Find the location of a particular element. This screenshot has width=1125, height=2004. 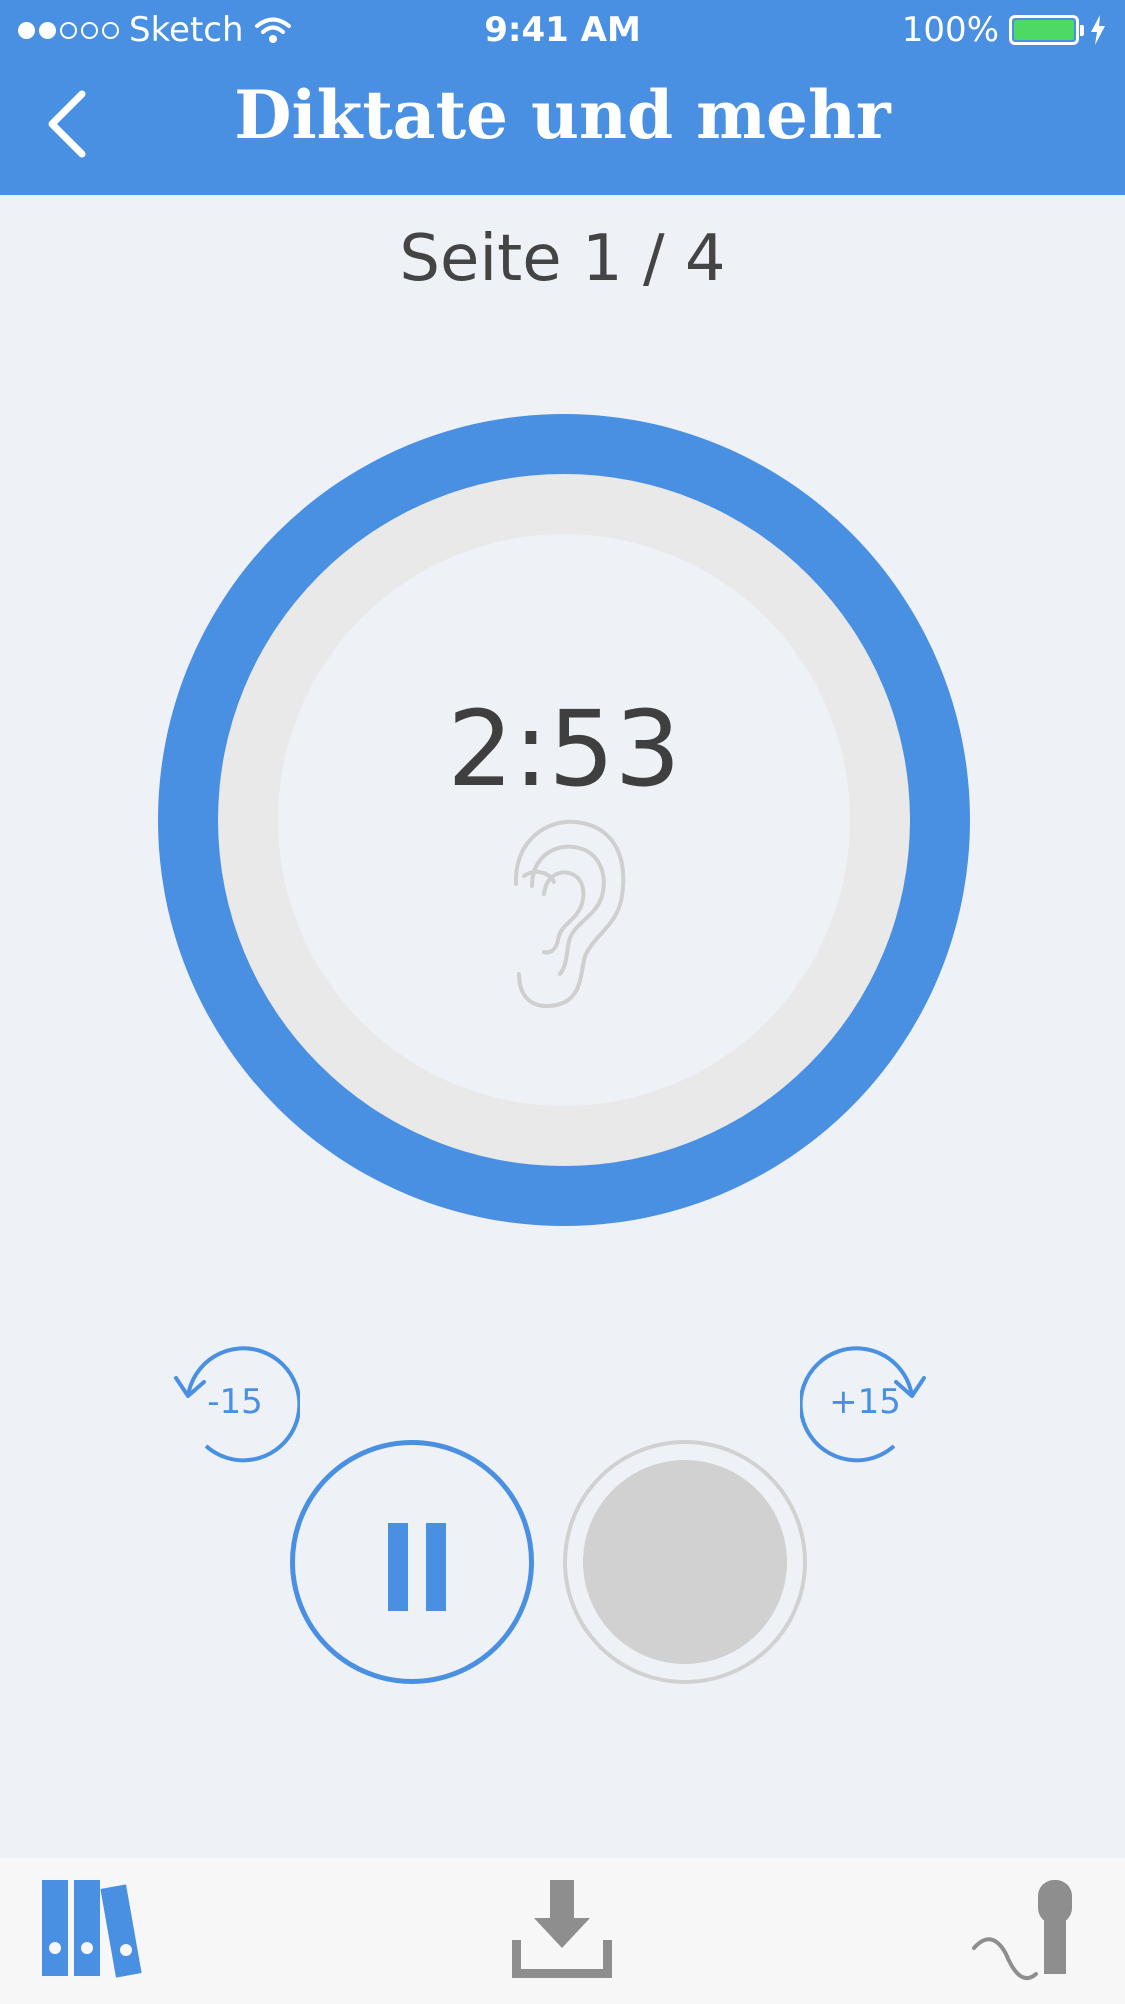

skip-back-15-button: -15 is located at coordinates (235, 1405).